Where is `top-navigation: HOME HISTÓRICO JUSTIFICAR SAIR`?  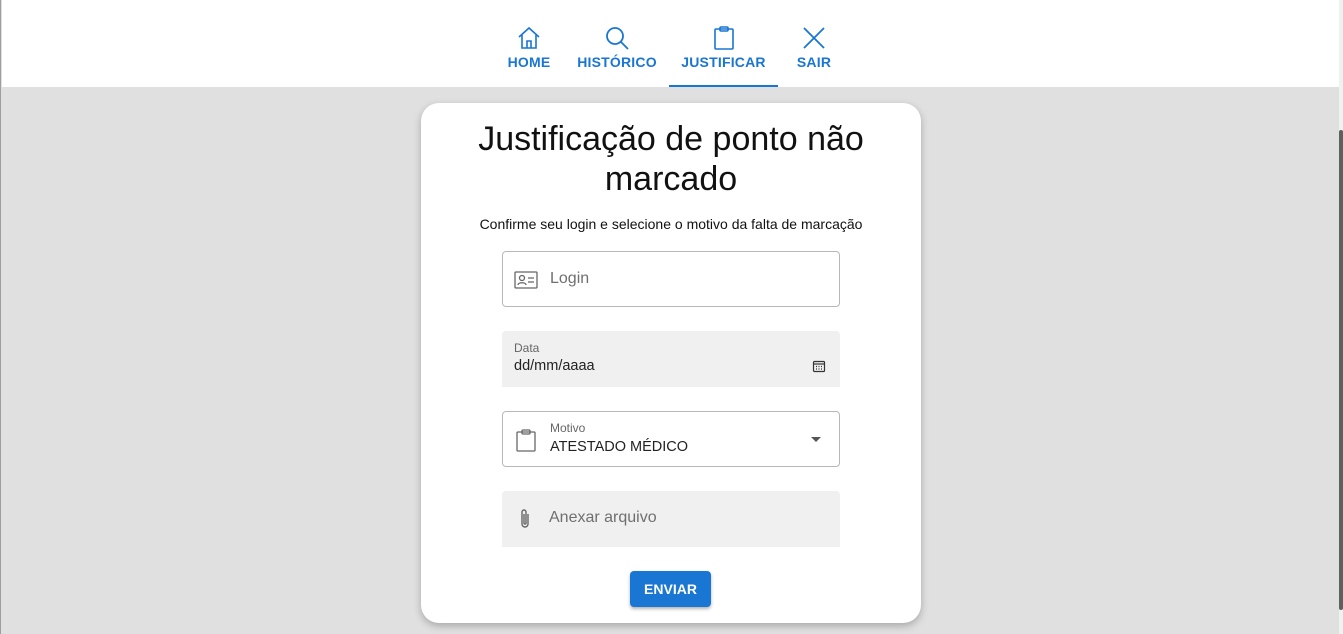 top-navigation: HOME HISTÓRICO JUSTIFICAR SAIR is located at coordinates (671, 43).